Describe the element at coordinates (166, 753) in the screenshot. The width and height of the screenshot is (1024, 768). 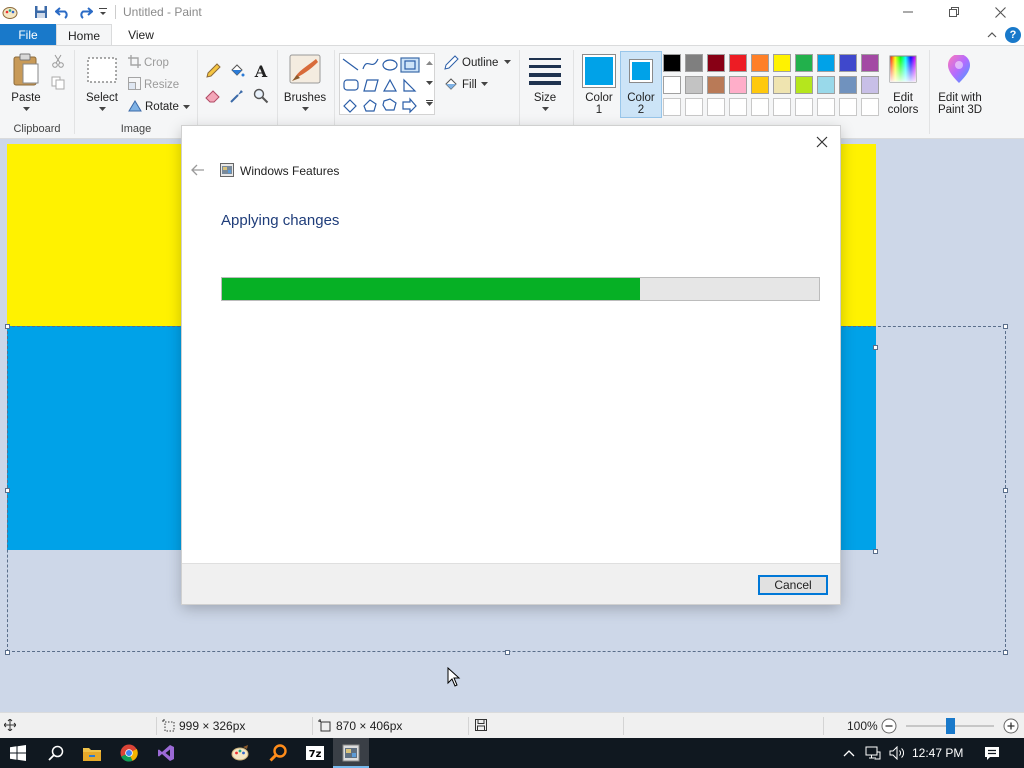
I see `visual-studio-icon` at that location.